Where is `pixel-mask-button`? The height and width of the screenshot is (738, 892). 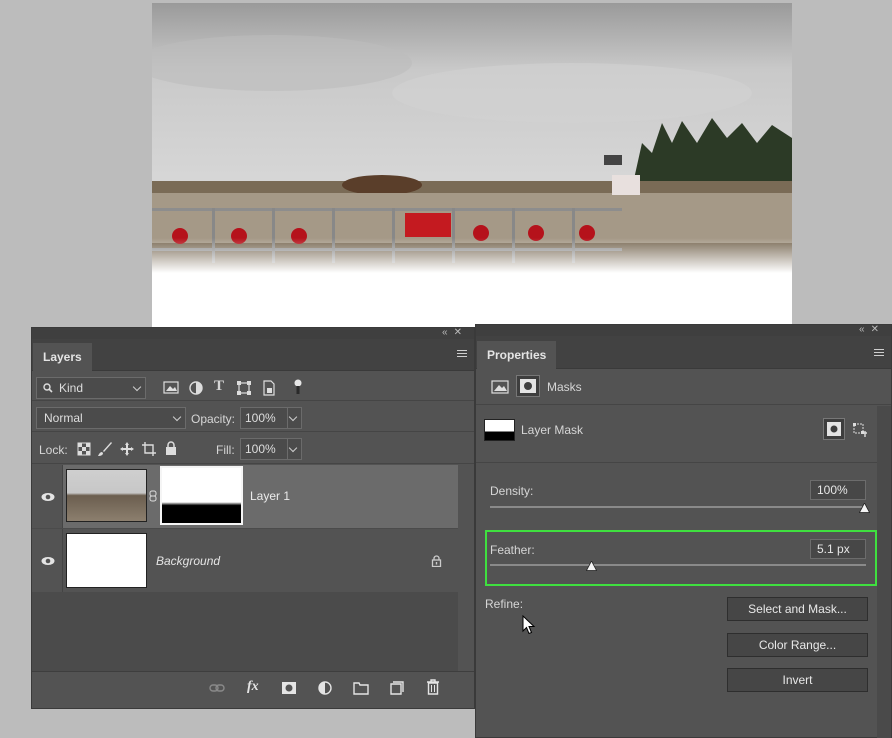
pixel-mask-button is located at coordinates (834, 429).